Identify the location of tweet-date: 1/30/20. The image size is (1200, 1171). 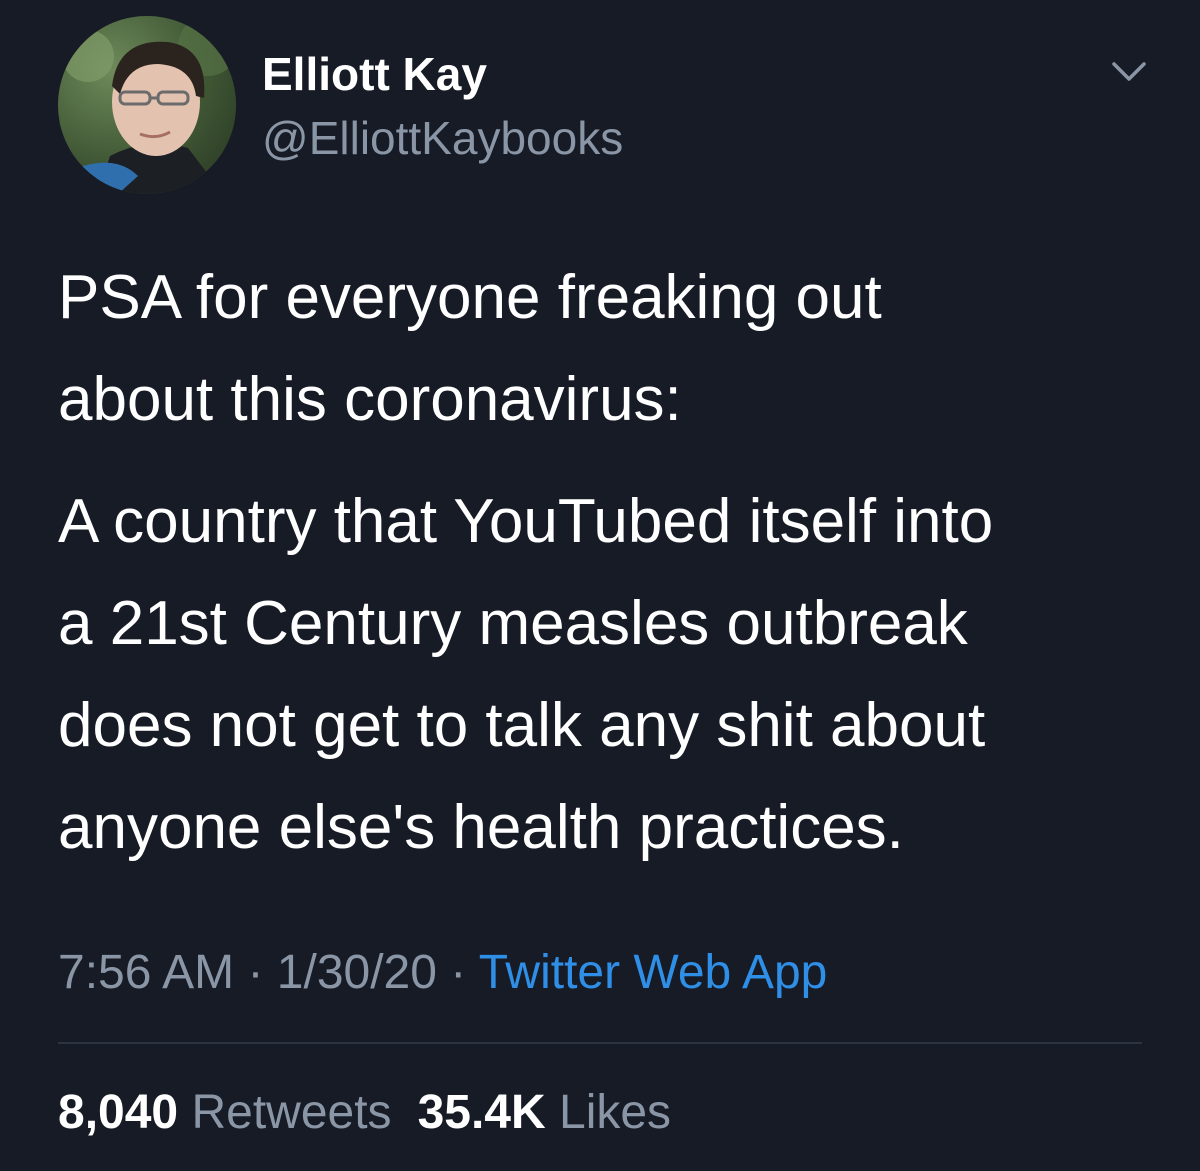
(357, 972).